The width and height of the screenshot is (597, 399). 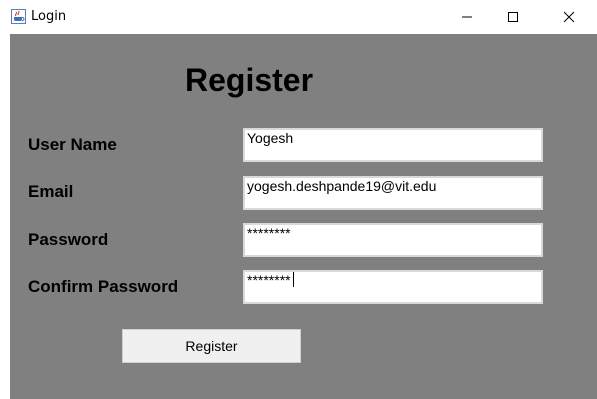 I want to click on title-bar: Login, so click(x=298, y=17).